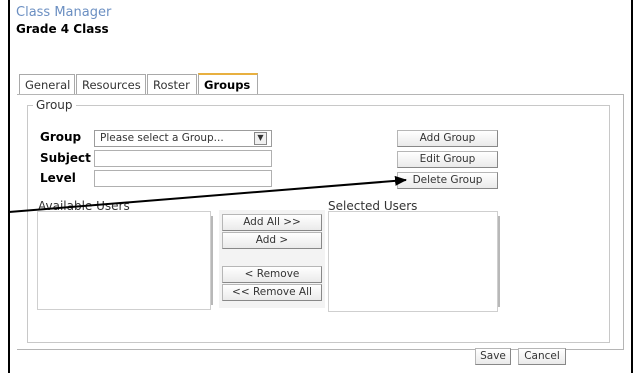 This screenshot has height=374, width=634. What do you see at coordinates (58, 178) in the screenshot?
I see `level-label: Level` at bounding box center [58, 178].